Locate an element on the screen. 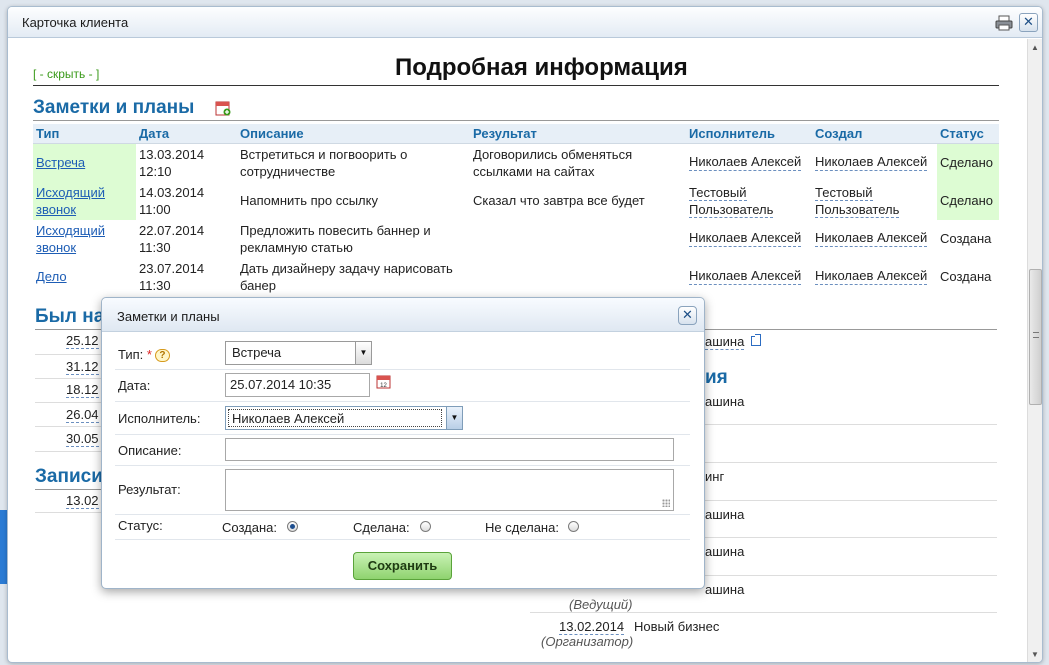 This screenshot has height=665, width=1049. hide-link: [ - скрыть - ] is located at coordinates (66, 74).